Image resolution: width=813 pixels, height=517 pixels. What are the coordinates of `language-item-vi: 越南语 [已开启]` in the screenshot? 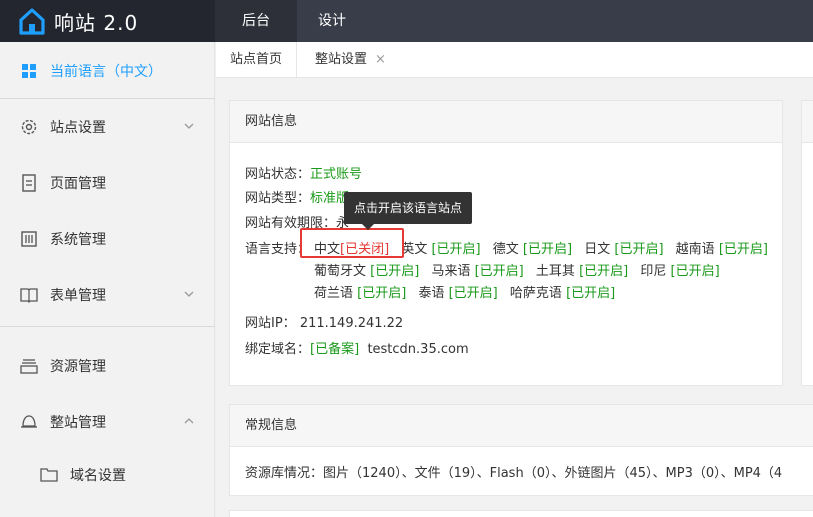 It's located at (722, 249).